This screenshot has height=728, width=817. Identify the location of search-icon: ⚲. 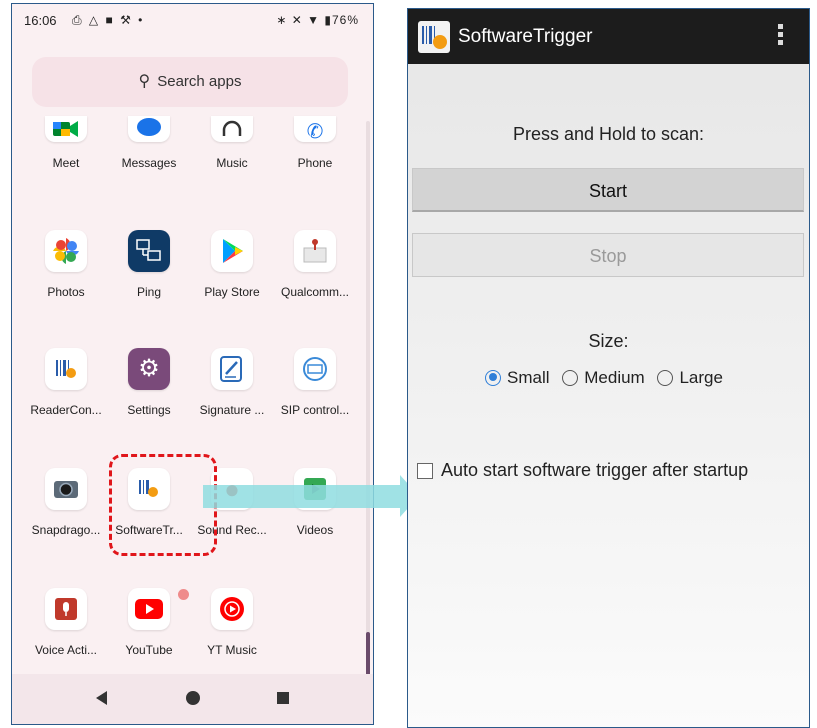
(144, 81).